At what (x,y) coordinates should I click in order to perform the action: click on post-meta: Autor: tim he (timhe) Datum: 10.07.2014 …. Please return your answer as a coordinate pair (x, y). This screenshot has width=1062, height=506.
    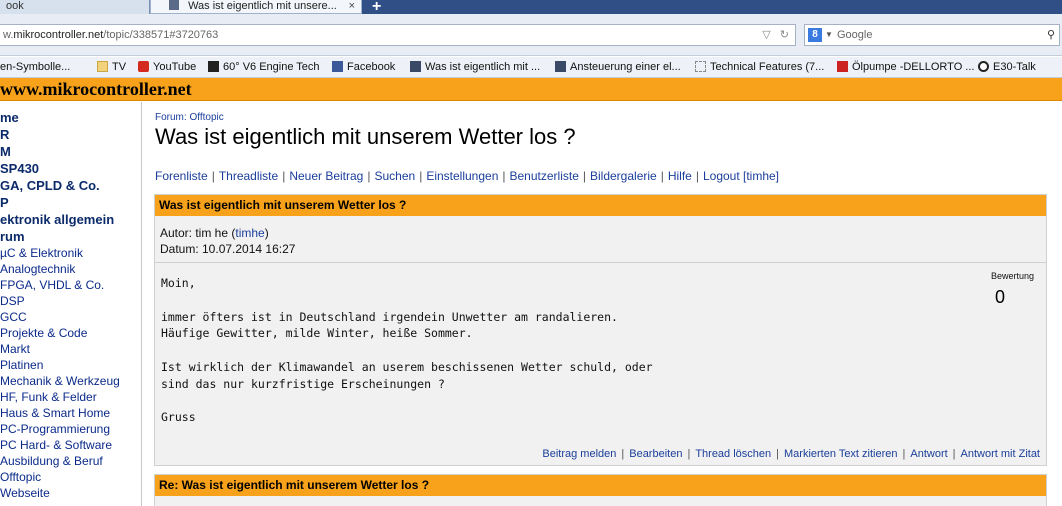
    Looking at the image, I should click on (227, 241).